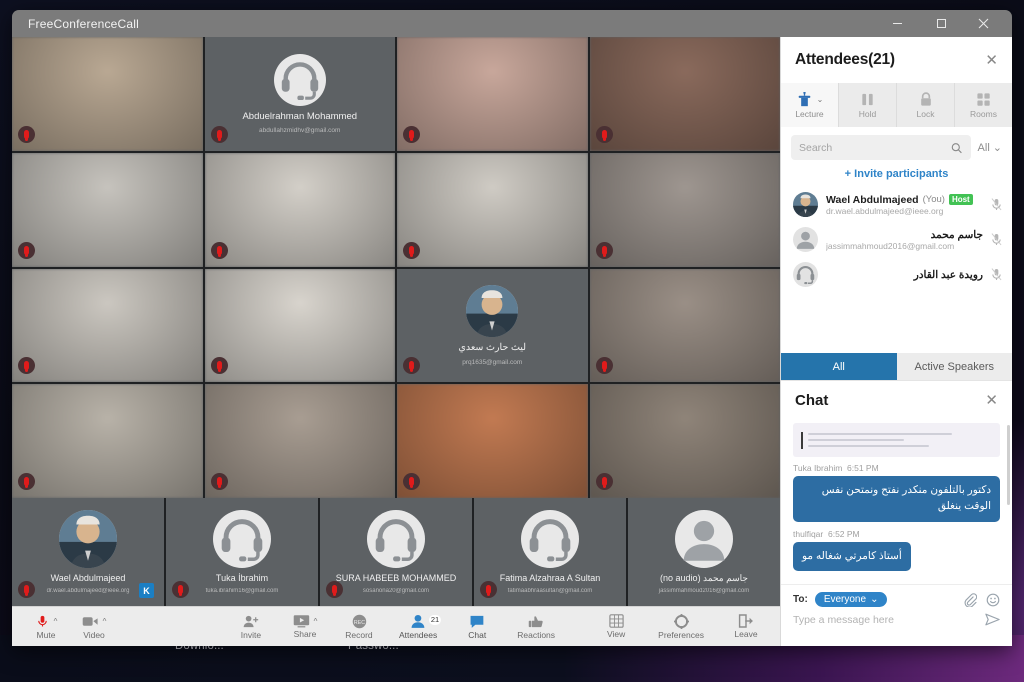 The width and height of the screenshot is (1024, 682). I want to click on chat-scrollbar, so click(1008, 465).